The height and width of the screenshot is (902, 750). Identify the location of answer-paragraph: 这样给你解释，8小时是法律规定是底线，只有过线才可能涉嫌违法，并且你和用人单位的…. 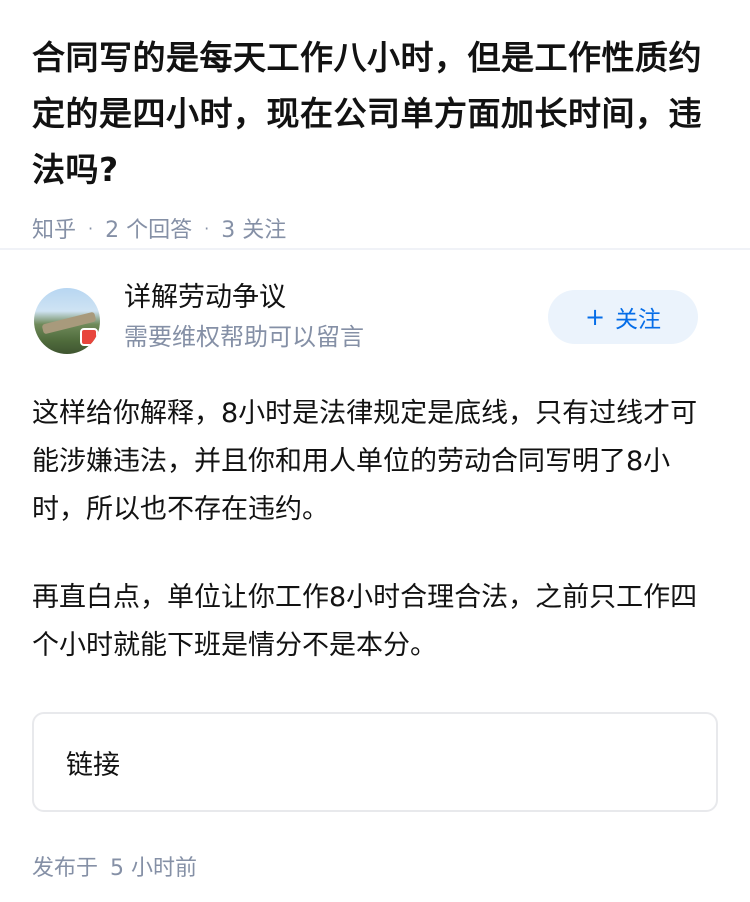
(365, 461).